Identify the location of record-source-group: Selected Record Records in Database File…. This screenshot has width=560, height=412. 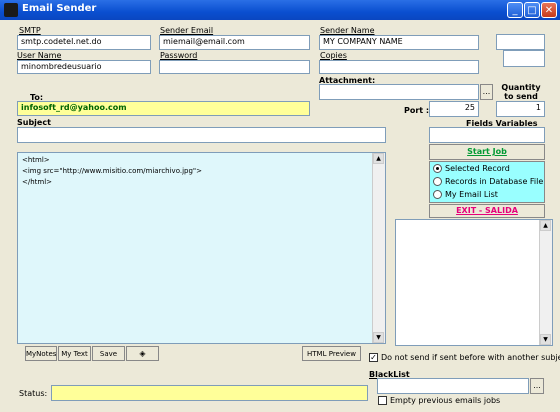
(487, 182).